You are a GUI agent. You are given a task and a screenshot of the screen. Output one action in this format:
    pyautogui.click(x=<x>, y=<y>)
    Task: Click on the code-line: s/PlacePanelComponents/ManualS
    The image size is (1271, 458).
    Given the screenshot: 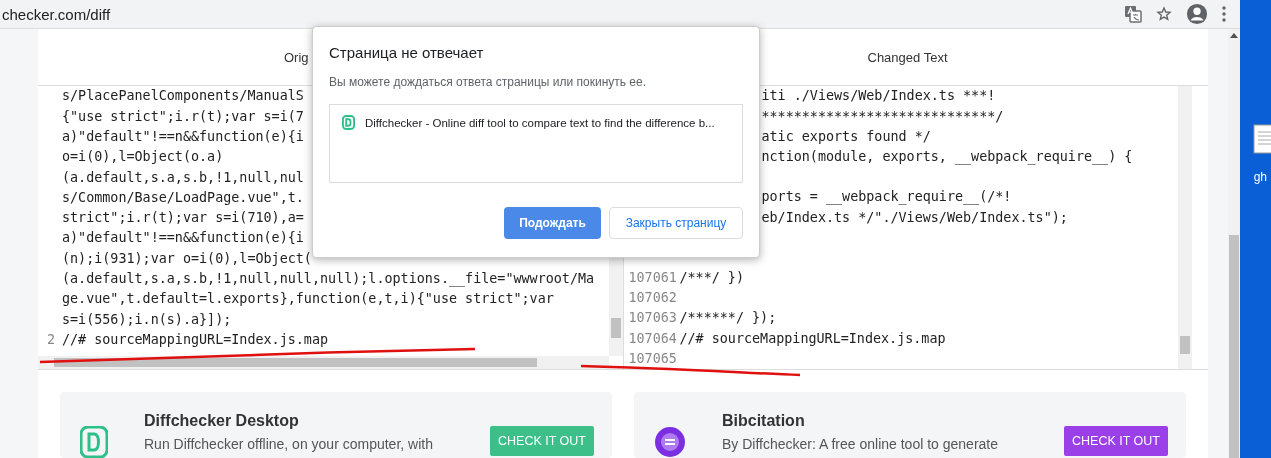 What is the action you would take?
    pyautogui.click(x=183, y=96)
    